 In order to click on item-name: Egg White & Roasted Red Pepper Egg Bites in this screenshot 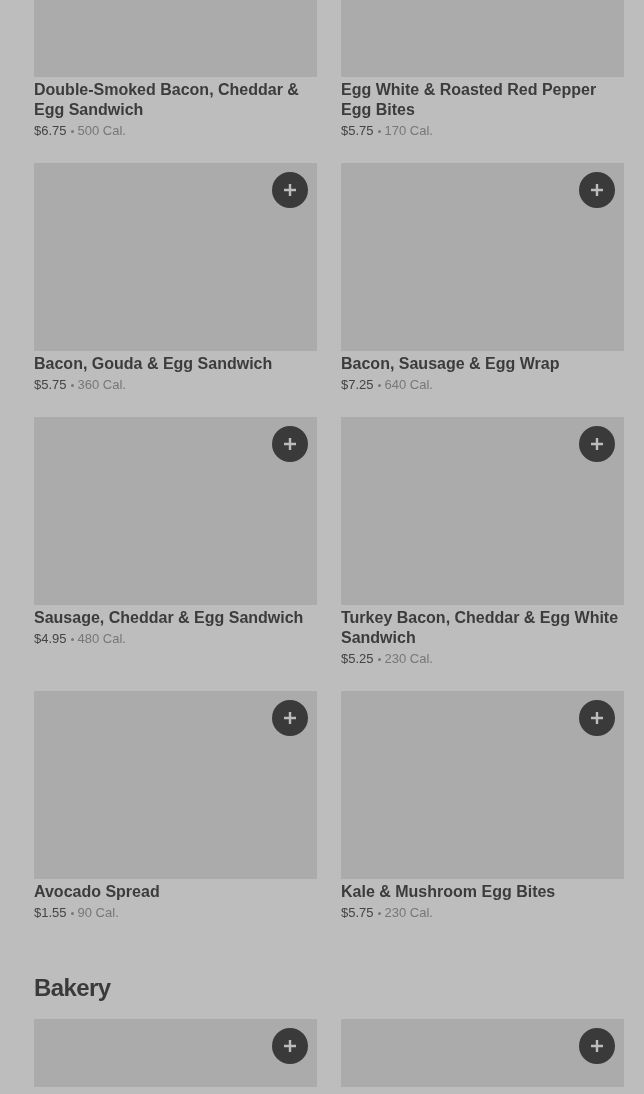, I will do `click(482, 100)`.